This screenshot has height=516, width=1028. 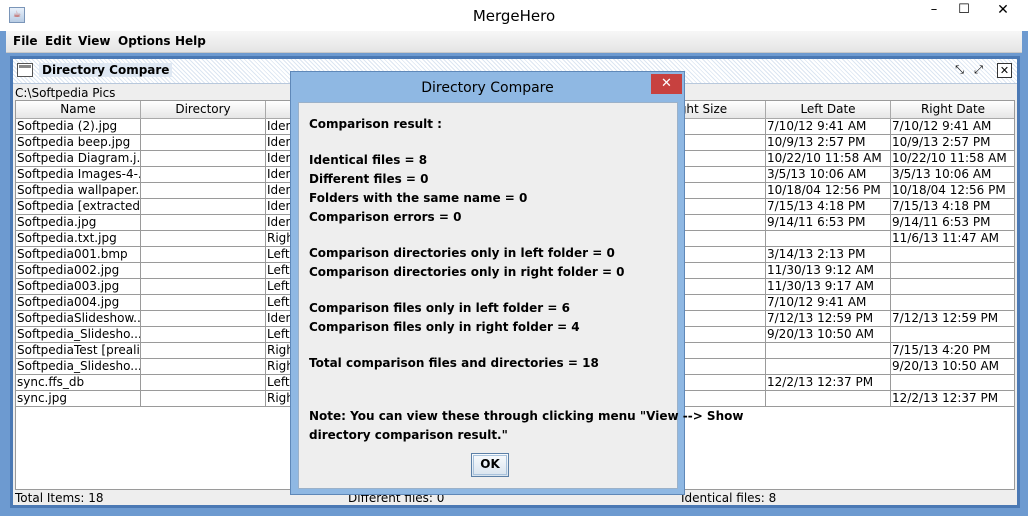 I want to click on frame-iconify-icon: ⤡, so click(x=959, y=70).